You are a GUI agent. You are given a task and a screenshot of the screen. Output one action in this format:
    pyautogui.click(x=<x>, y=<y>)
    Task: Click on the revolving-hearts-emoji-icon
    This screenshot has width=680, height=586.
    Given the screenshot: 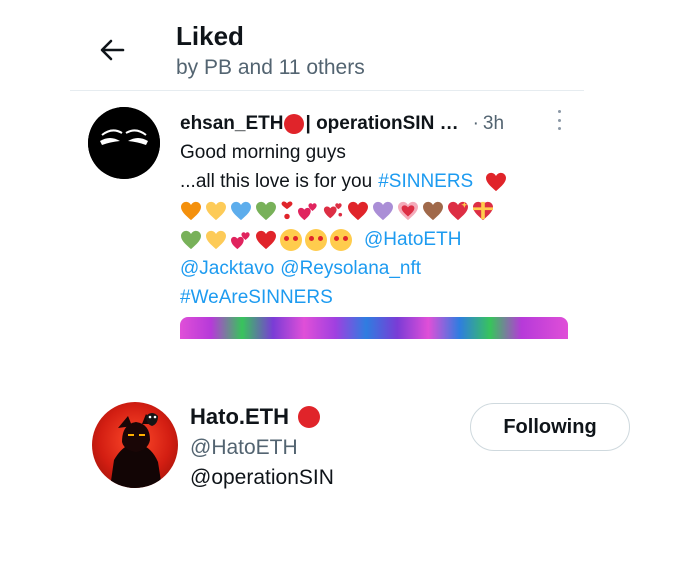 What is the action you would take?
    pyautogui.click(x=333, y=211)
    